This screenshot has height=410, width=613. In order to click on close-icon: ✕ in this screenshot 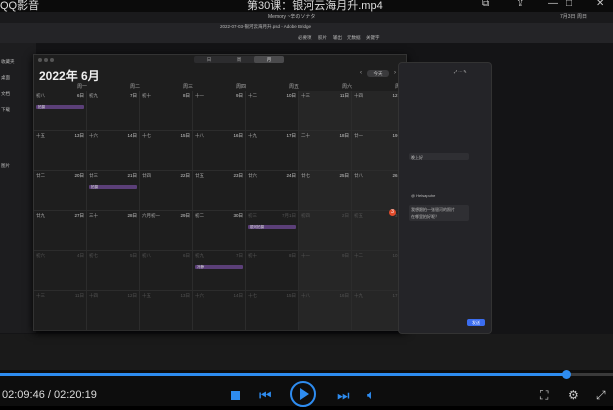, I will do `click(600, 4)`.